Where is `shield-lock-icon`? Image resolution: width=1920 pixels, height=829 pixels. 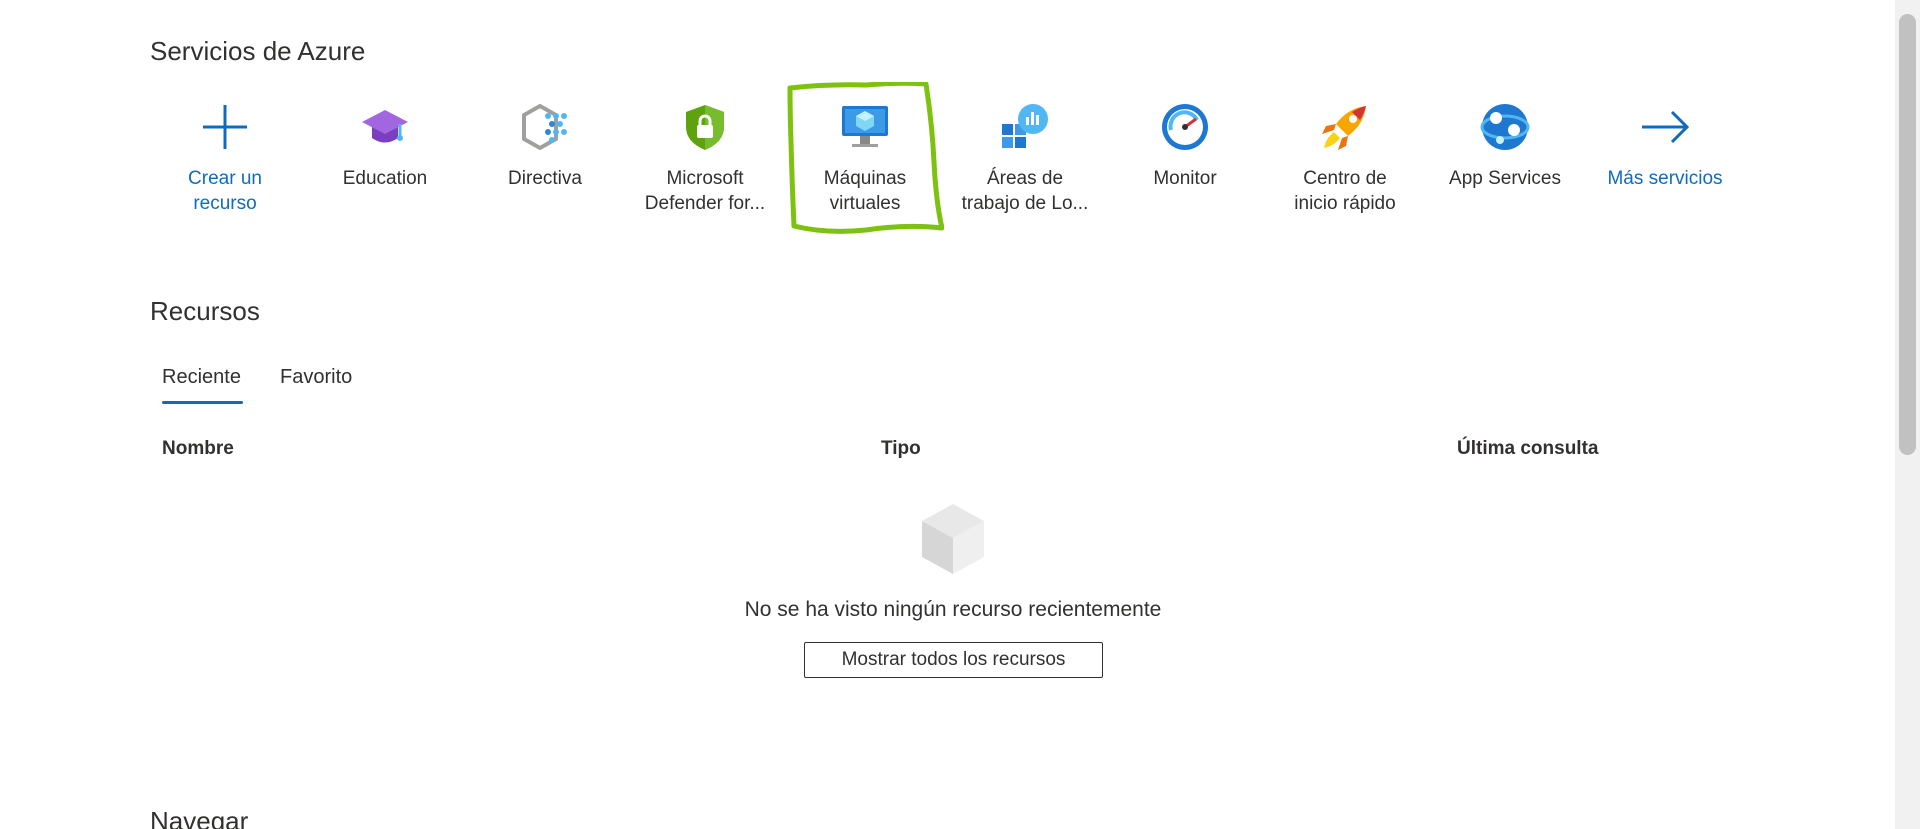
shield-lock-icon is located at coordinates (705, 127).